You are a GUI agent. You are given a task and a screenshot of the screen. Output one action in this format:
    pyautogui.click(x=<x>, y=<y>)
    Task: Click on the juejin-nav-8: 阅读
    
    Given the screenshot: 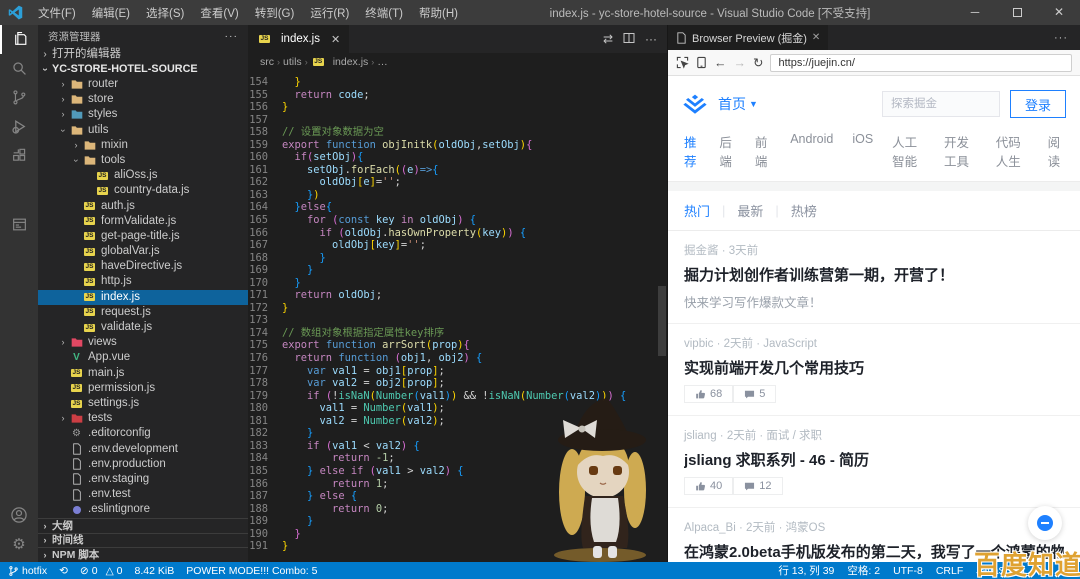 What is the action you would take?
    pyautogui.click(x=1056, y=151)
    